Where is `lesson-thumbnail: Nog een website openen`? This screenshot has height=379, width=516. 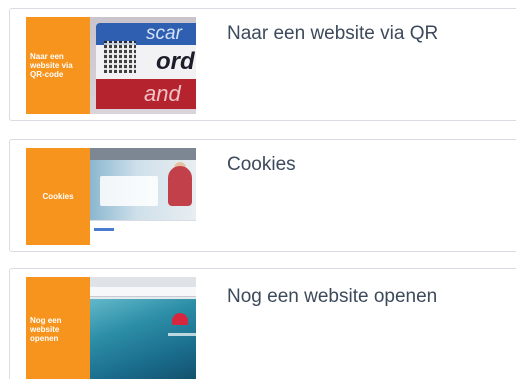
lesson-thumbnail: Nog een website openen is located at coordinates (111, 328).